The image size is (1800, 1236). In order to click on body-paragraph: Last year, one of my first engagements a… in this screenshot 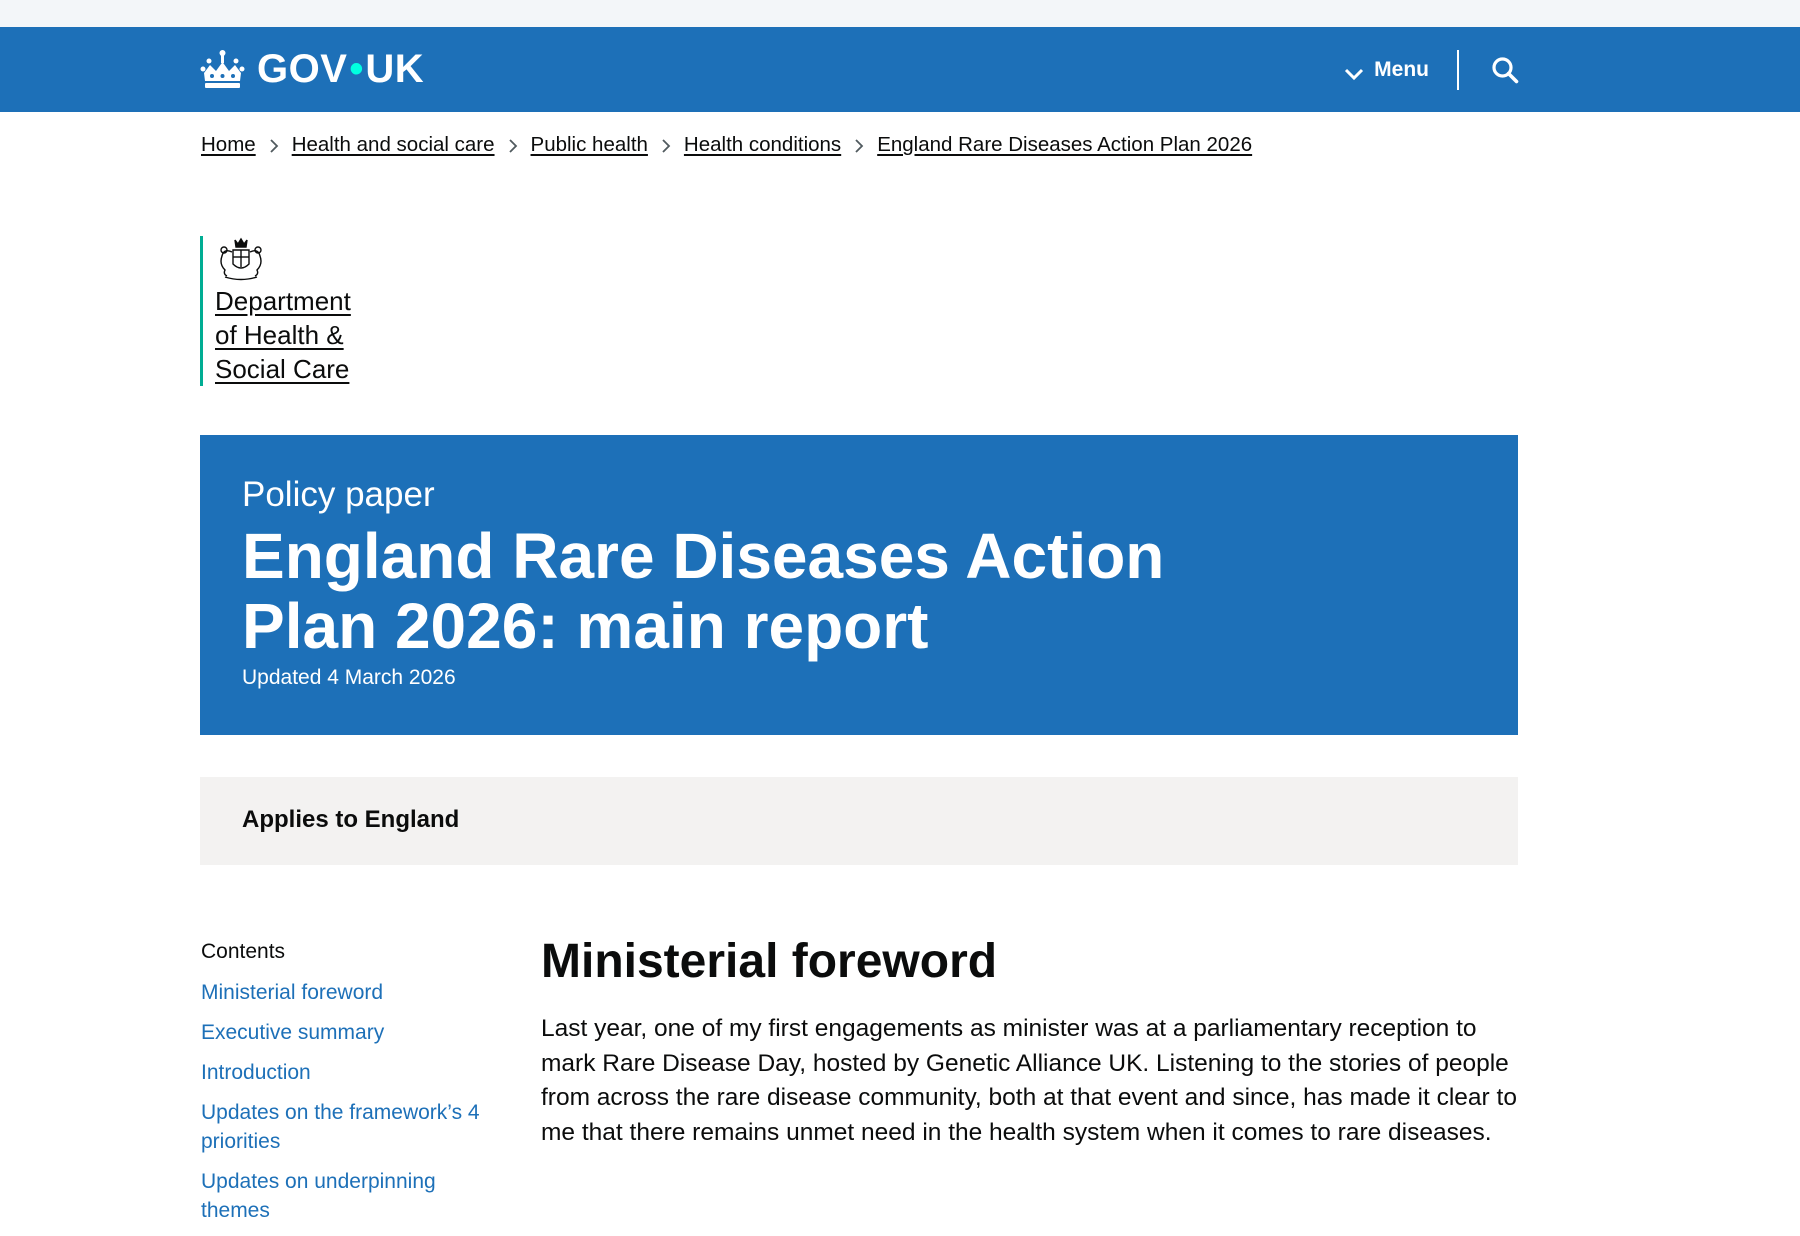, I will do `click(1029, 1080)`.